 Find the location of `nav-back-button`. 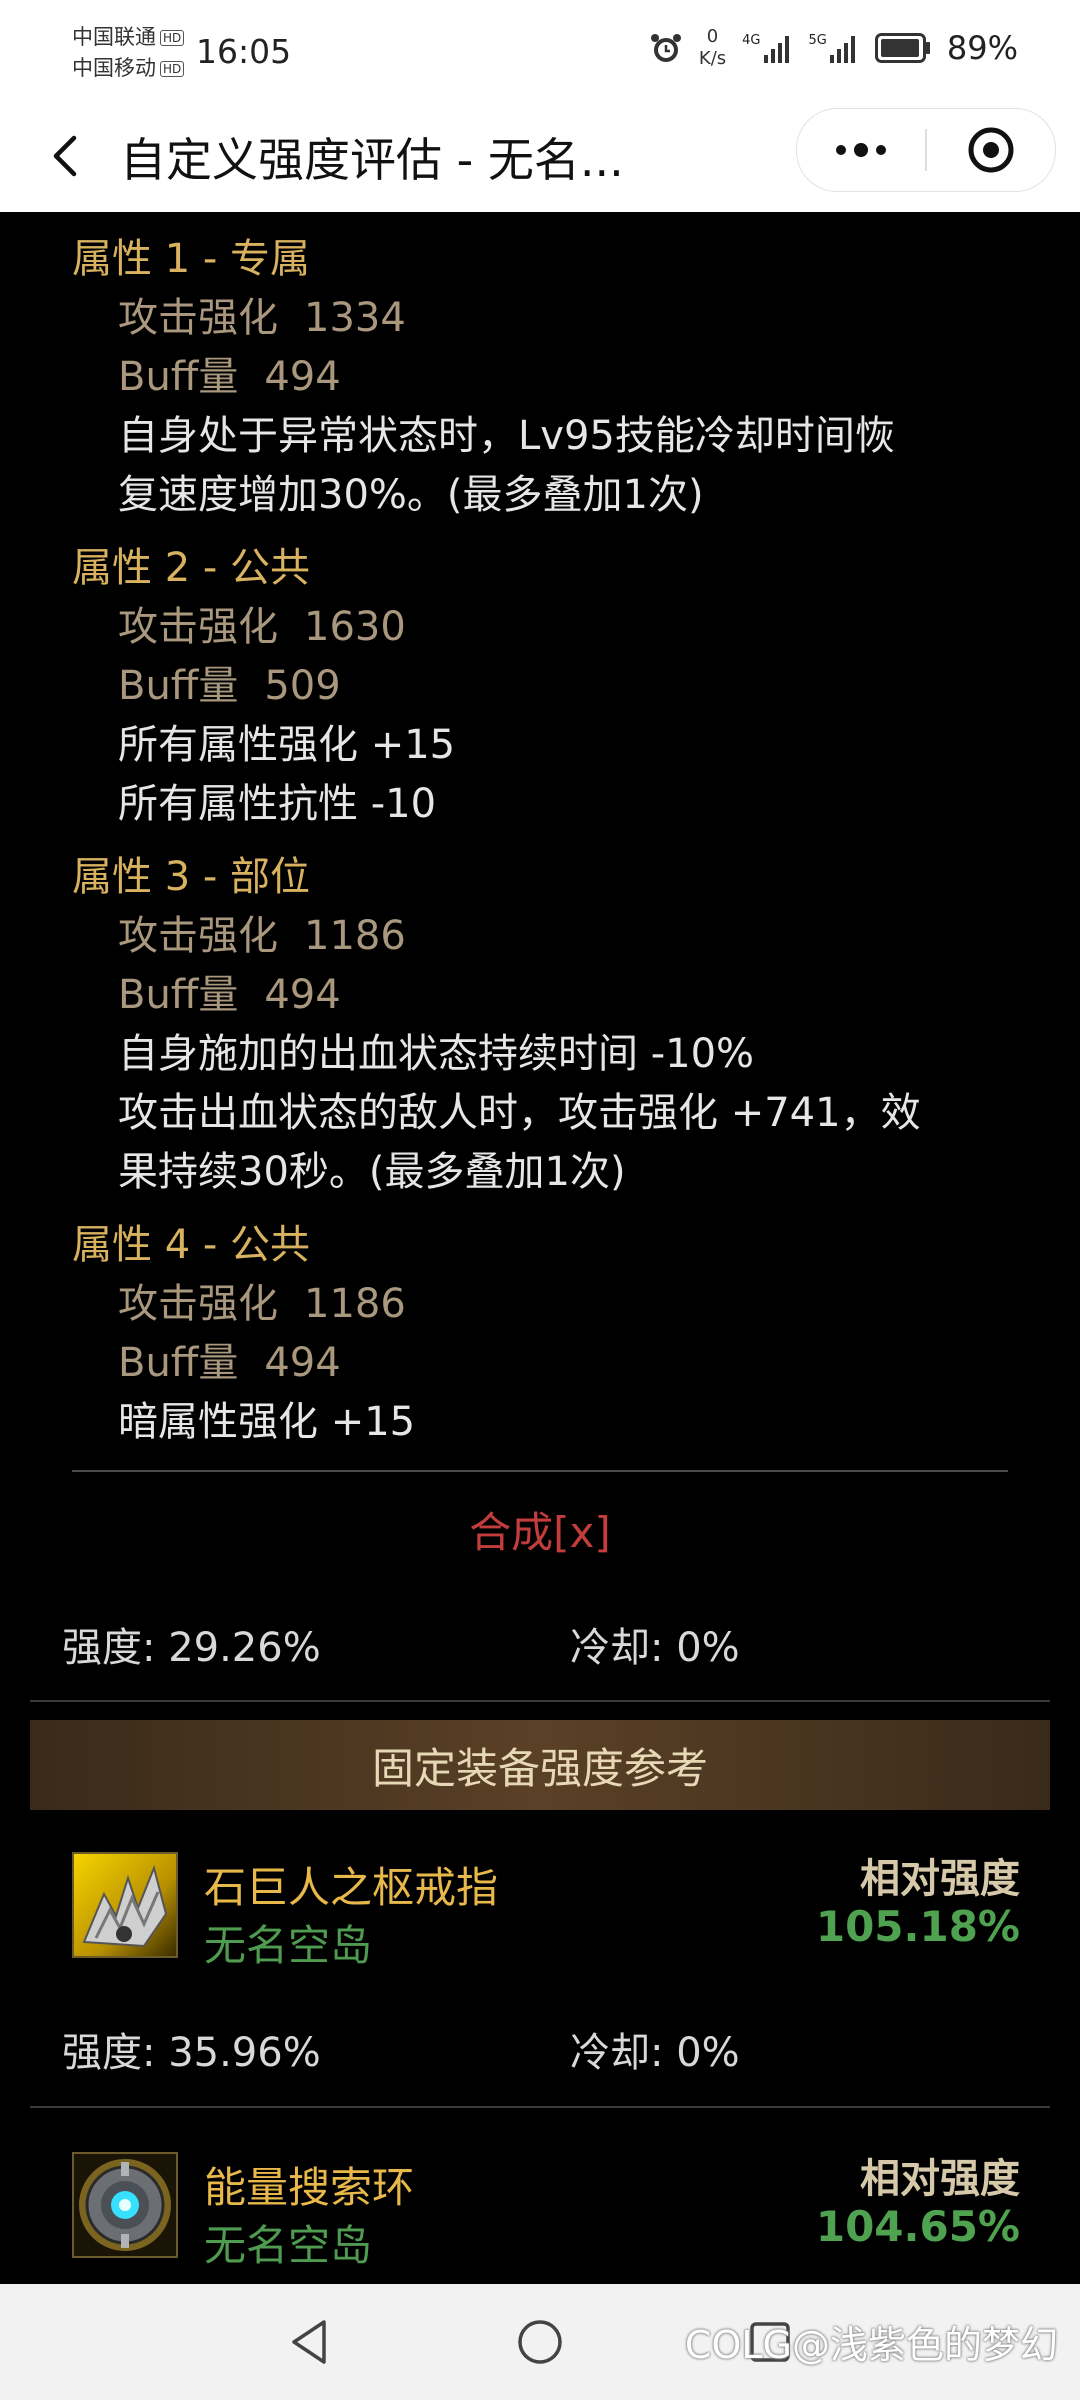

nav-back-button is located at coordinates (310, 2342).